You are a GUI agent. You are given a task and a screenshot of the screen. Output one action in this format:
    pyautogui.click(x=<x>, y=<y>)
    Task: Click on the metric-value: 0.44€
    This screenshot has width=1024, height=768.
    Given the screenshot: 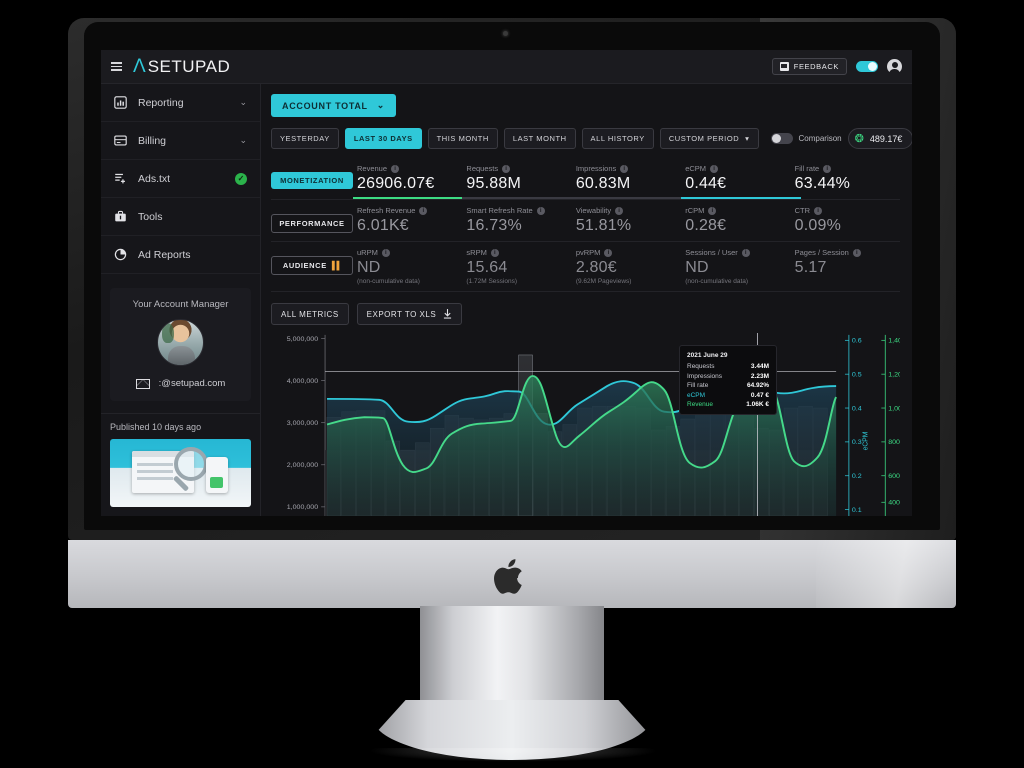 What is the action you would take?
    pyautogui.click(x=706, y=183)
    